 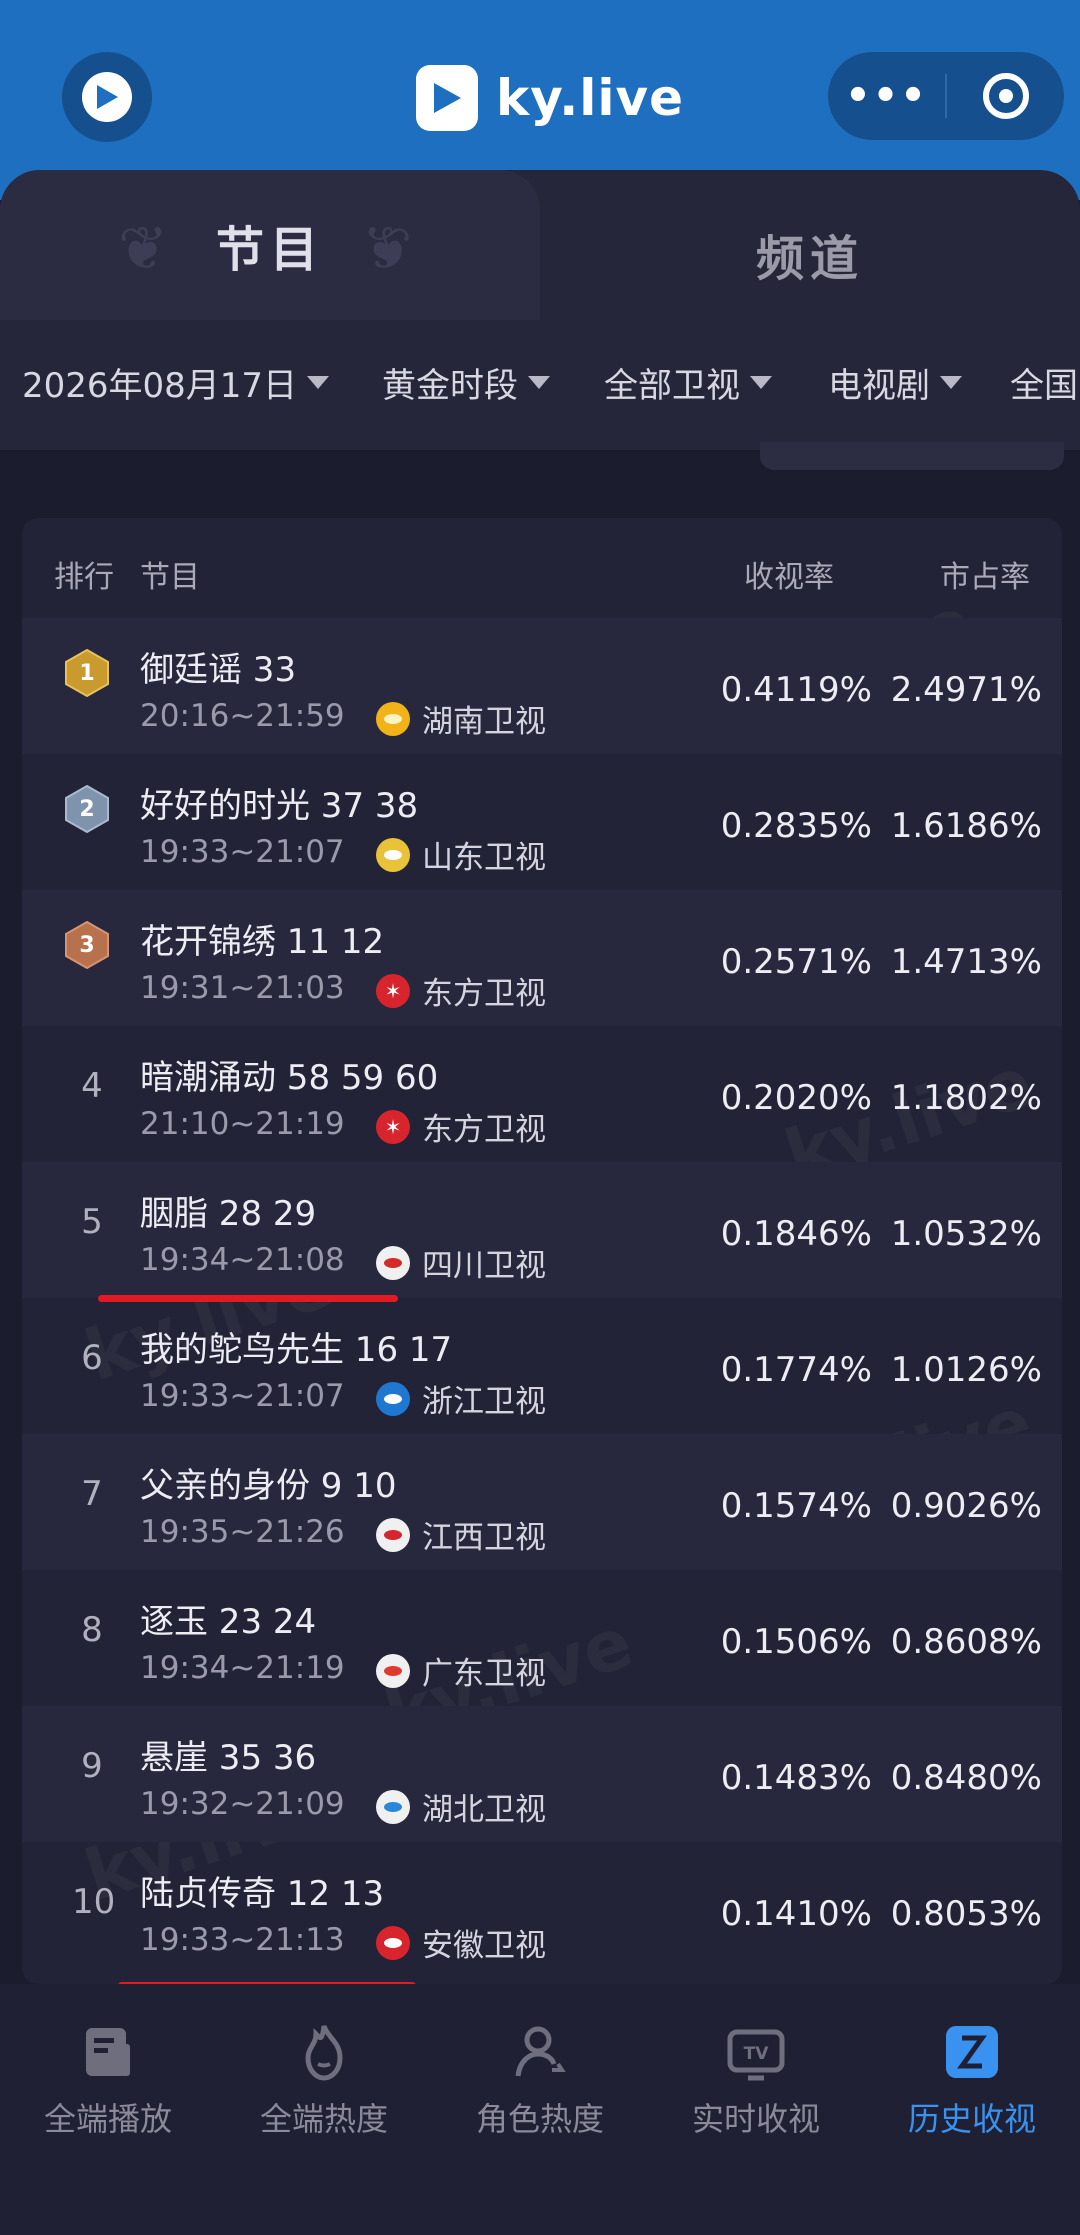 I want to click on channel-name: 广东卫视, so click(x=461, y=1670).